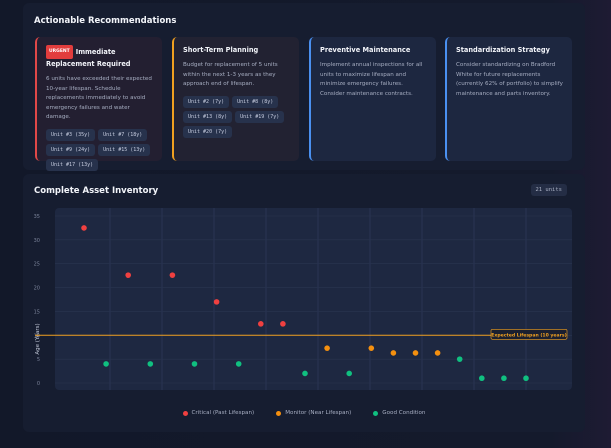 This screenshot has width=611, height=448. I want to click on card-title-text: Short-Term Planning, so click(221, 50).